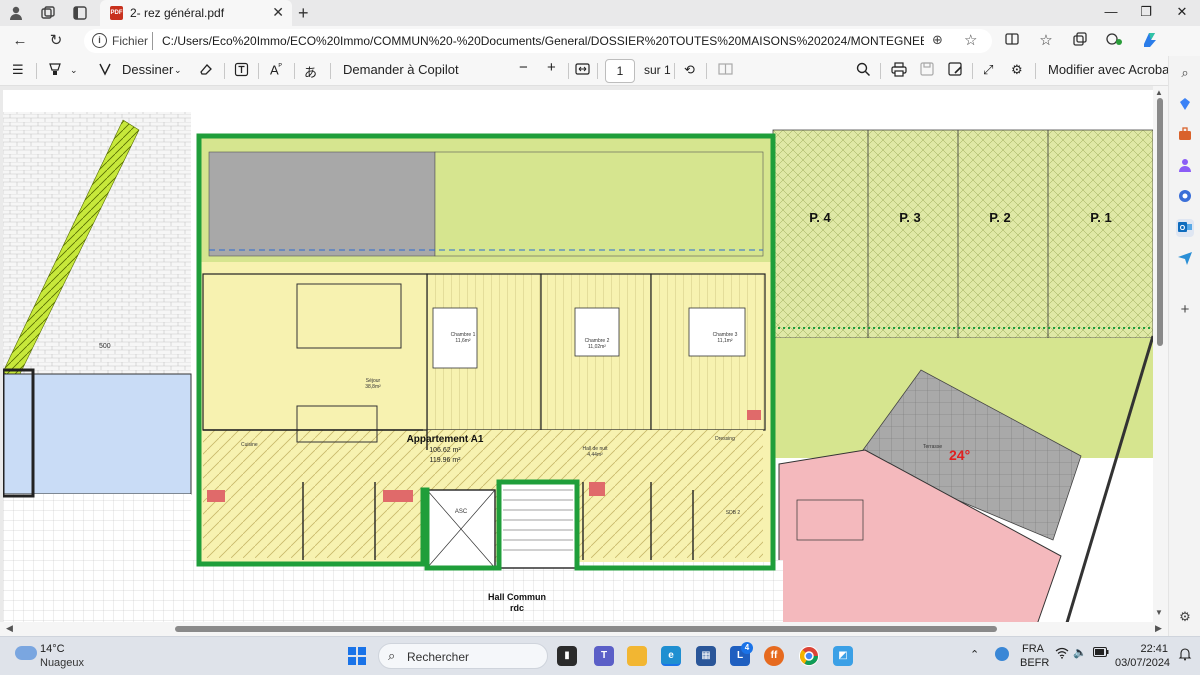  Describe the element at coordinates (62, 663) in the screenshot. I see `weather-description: Nuageux` at that location.